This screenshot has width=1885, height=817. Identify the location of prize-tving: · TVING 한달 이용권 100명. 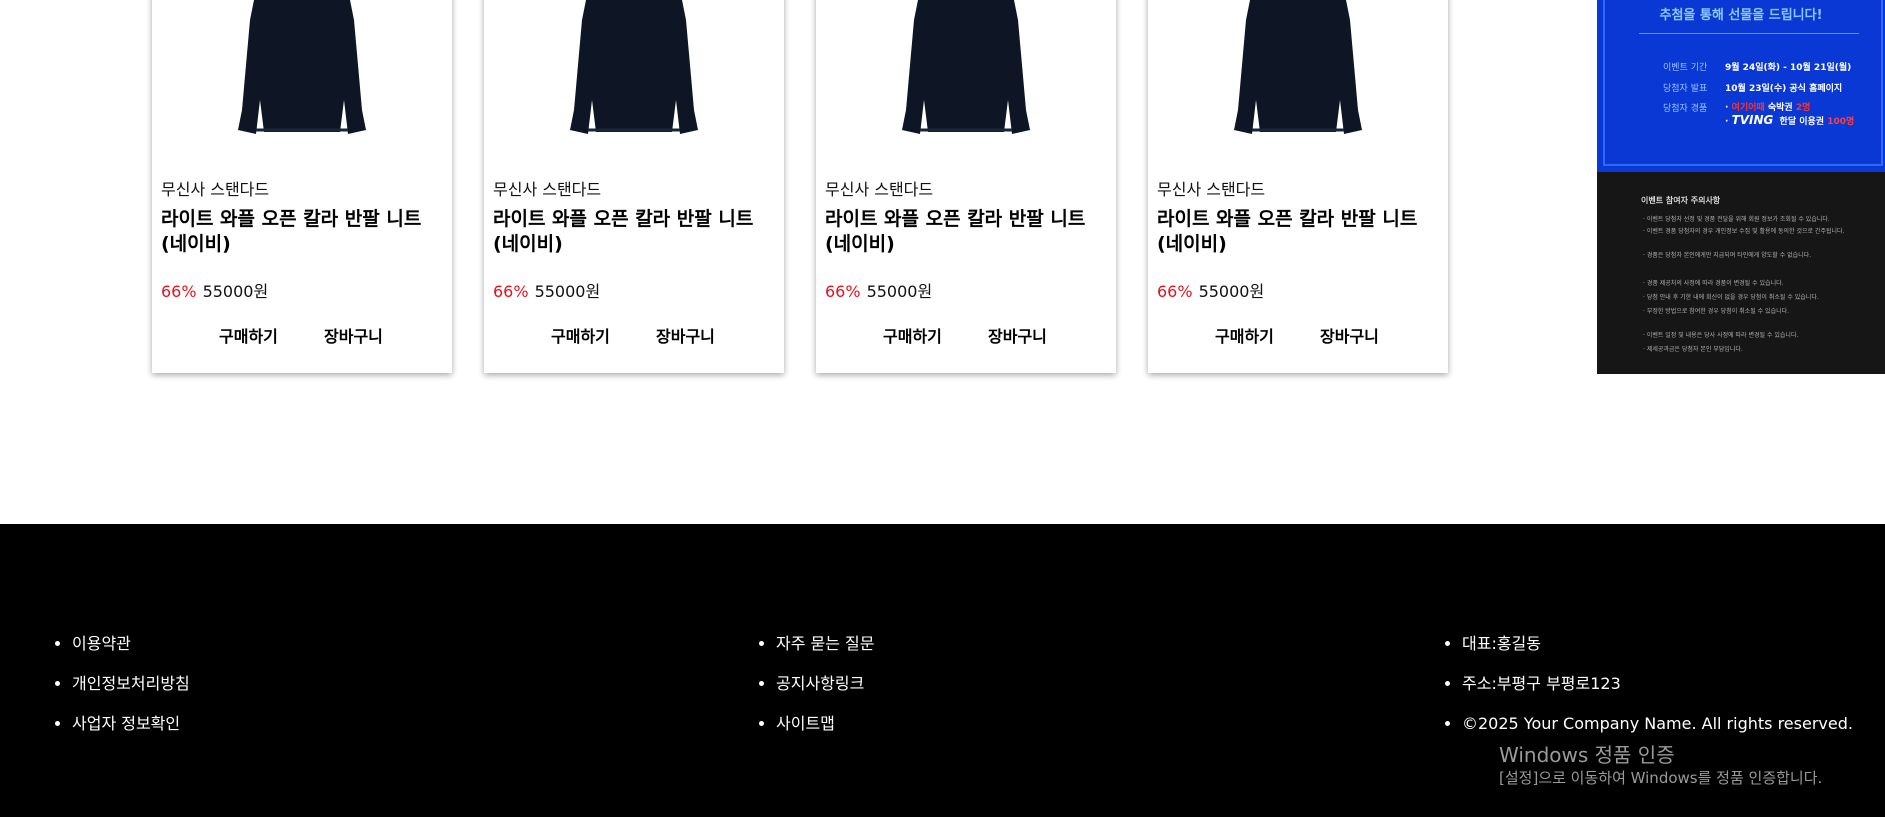
(1790, 120).